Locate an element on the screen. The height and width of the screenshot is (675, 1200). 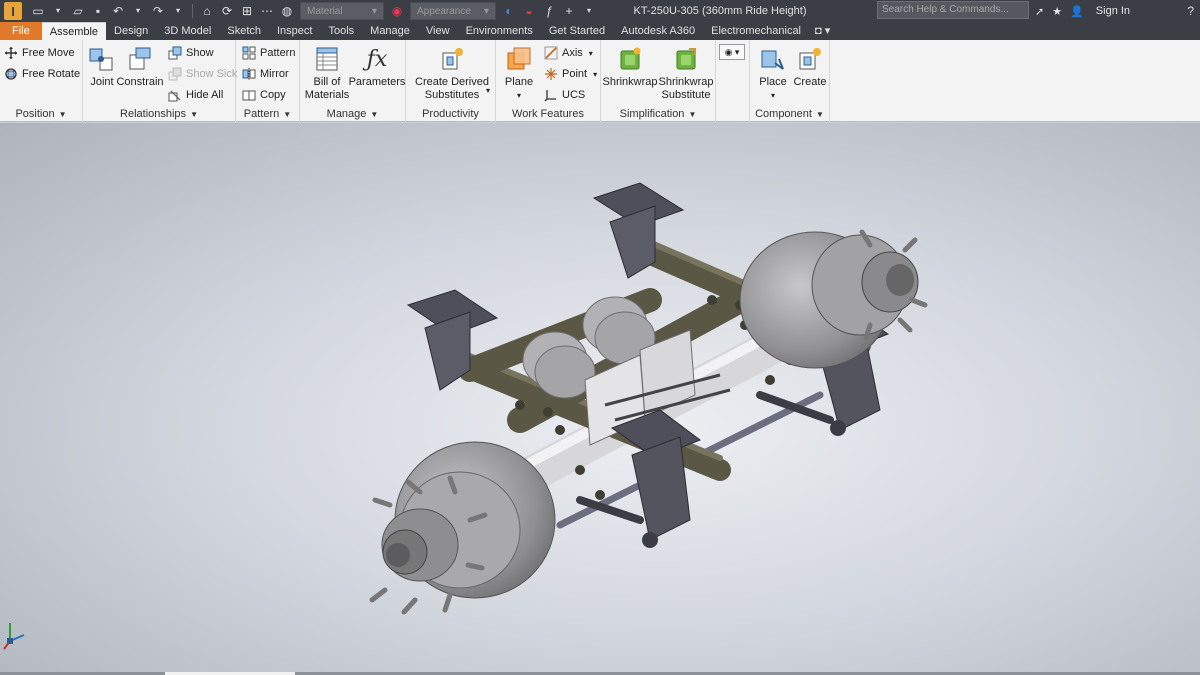
tab-design: Design is located at coordinates (131, 31).